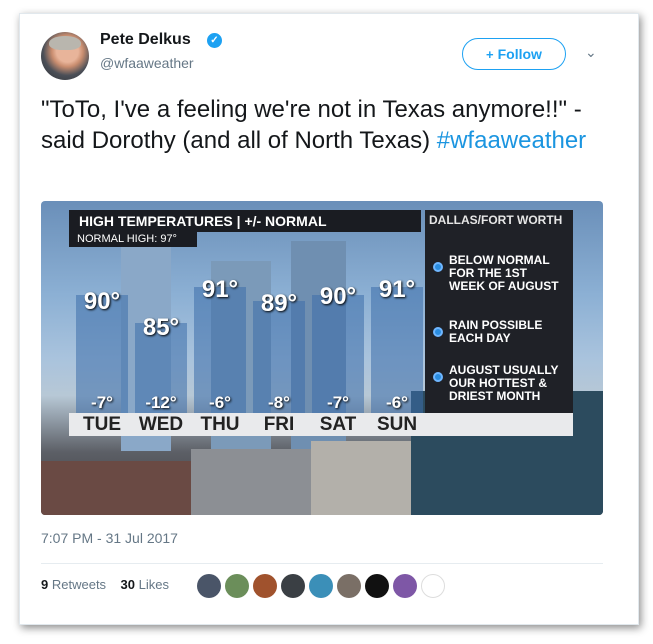  I want to click on follow-label: Follow, so click(519, 54).